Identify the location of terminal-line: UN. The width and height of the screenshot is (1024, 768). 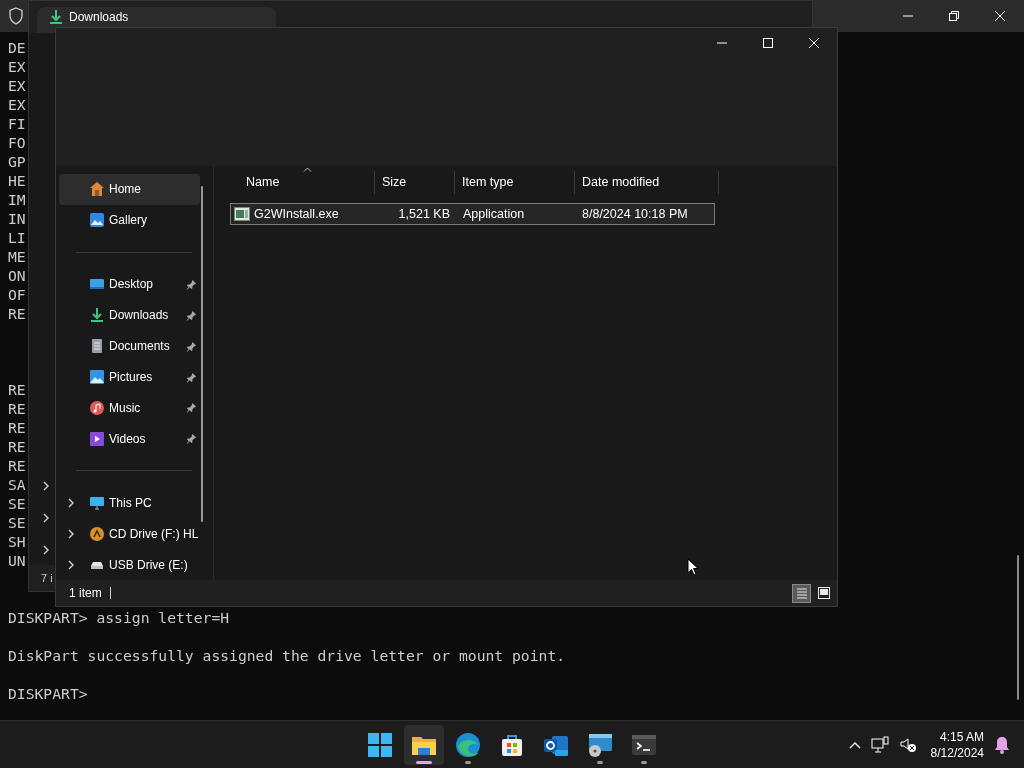
(17, 560).